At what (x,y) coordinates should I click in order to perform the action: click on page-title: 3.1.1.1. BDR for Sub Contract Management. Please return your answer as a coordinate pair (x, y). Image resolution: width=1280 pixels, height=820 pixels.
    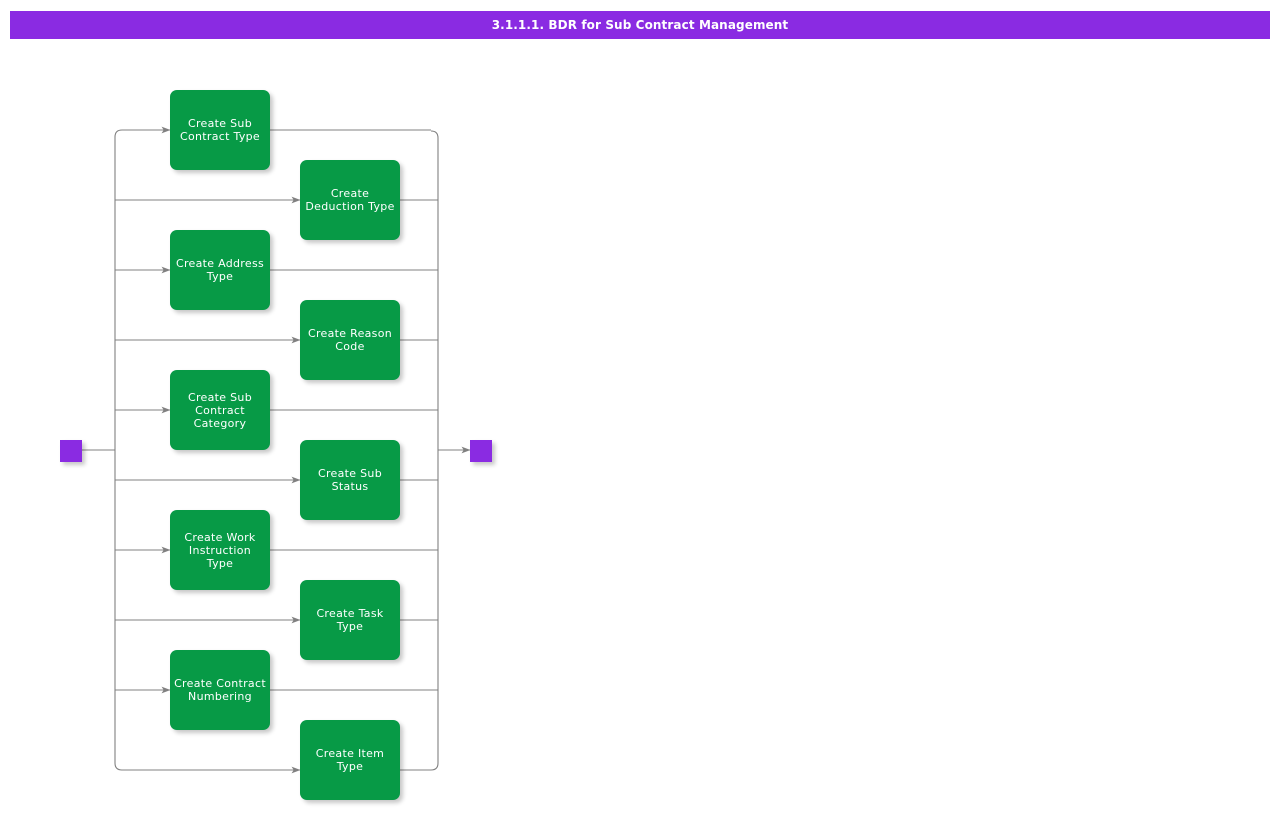
    Looking at the image, I should click on (640, 25).